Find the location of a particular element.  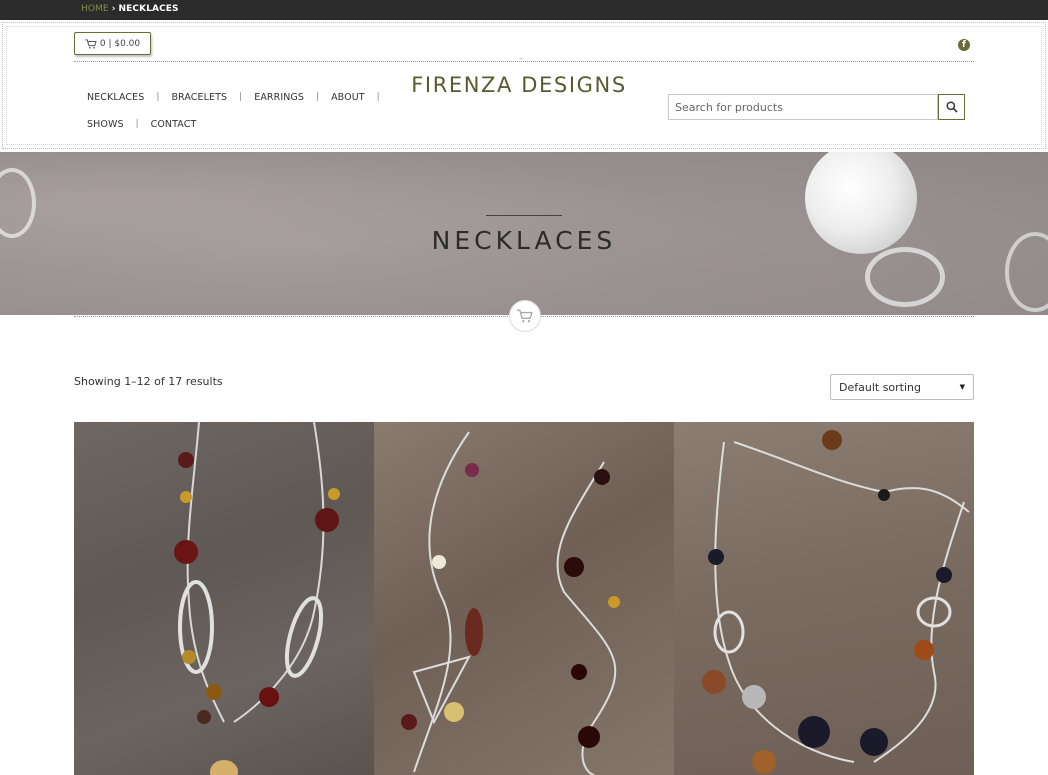

search-button is located at coordinates (951, 107).